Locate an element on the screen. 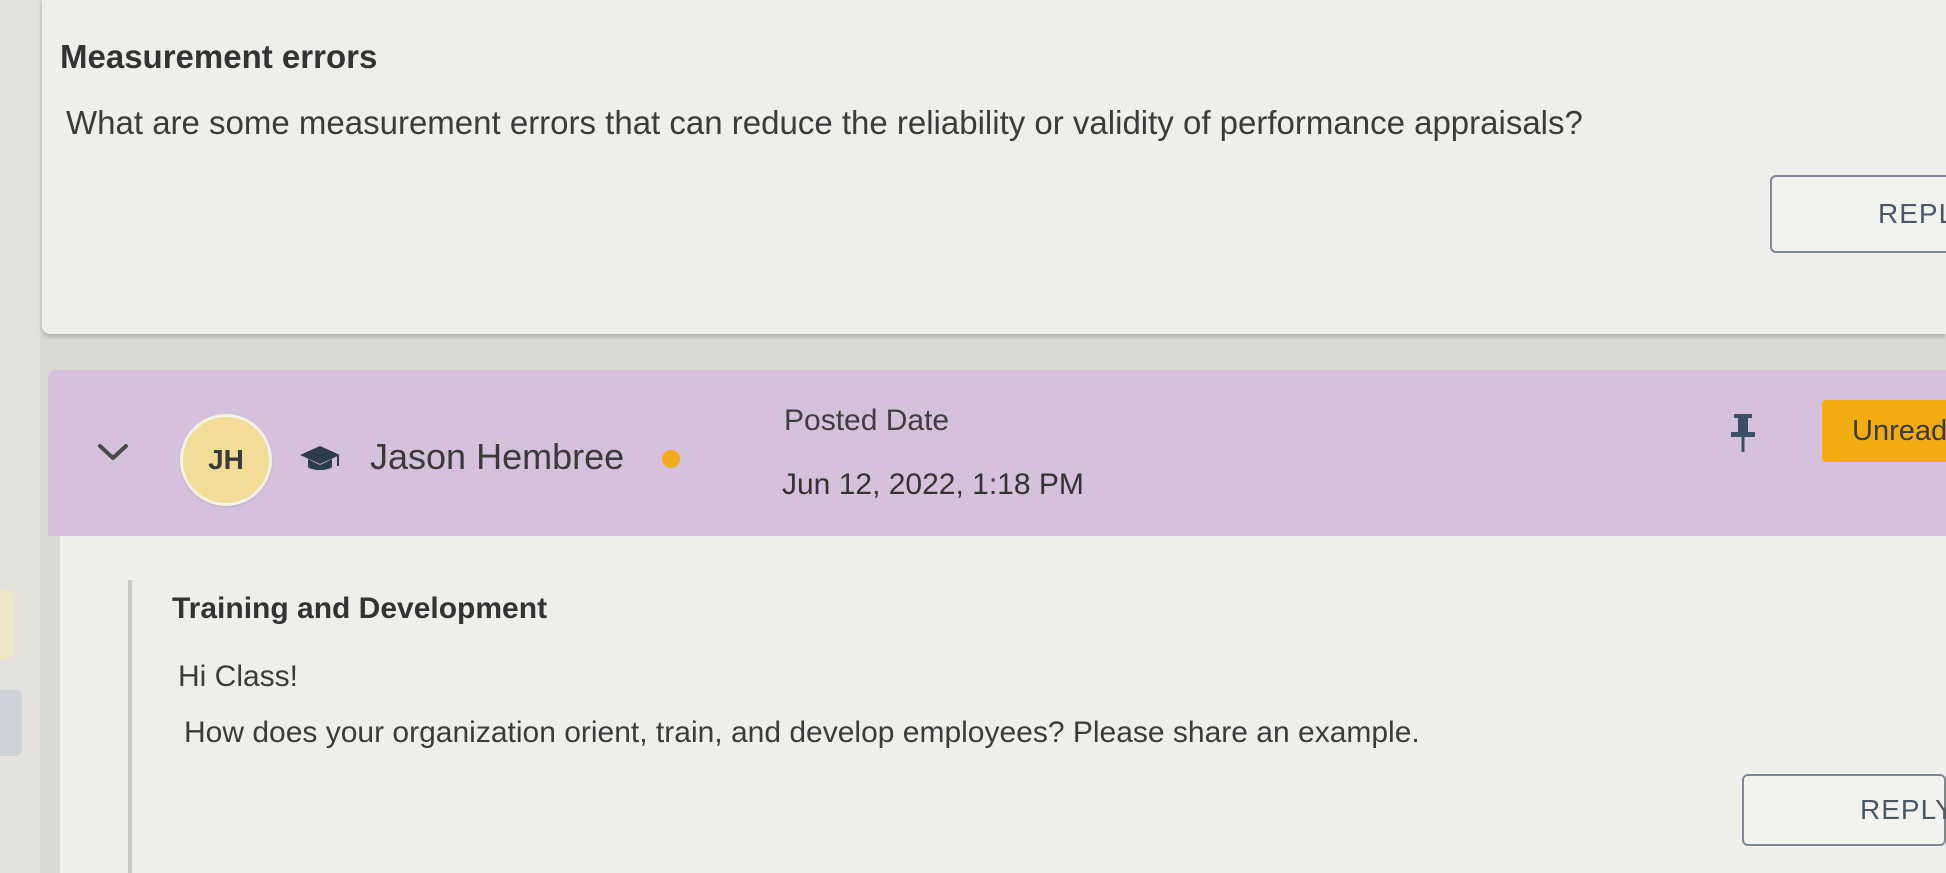 This screenshot has width=1946, height=873. avatar: JH is located at coordinates (226, 460).